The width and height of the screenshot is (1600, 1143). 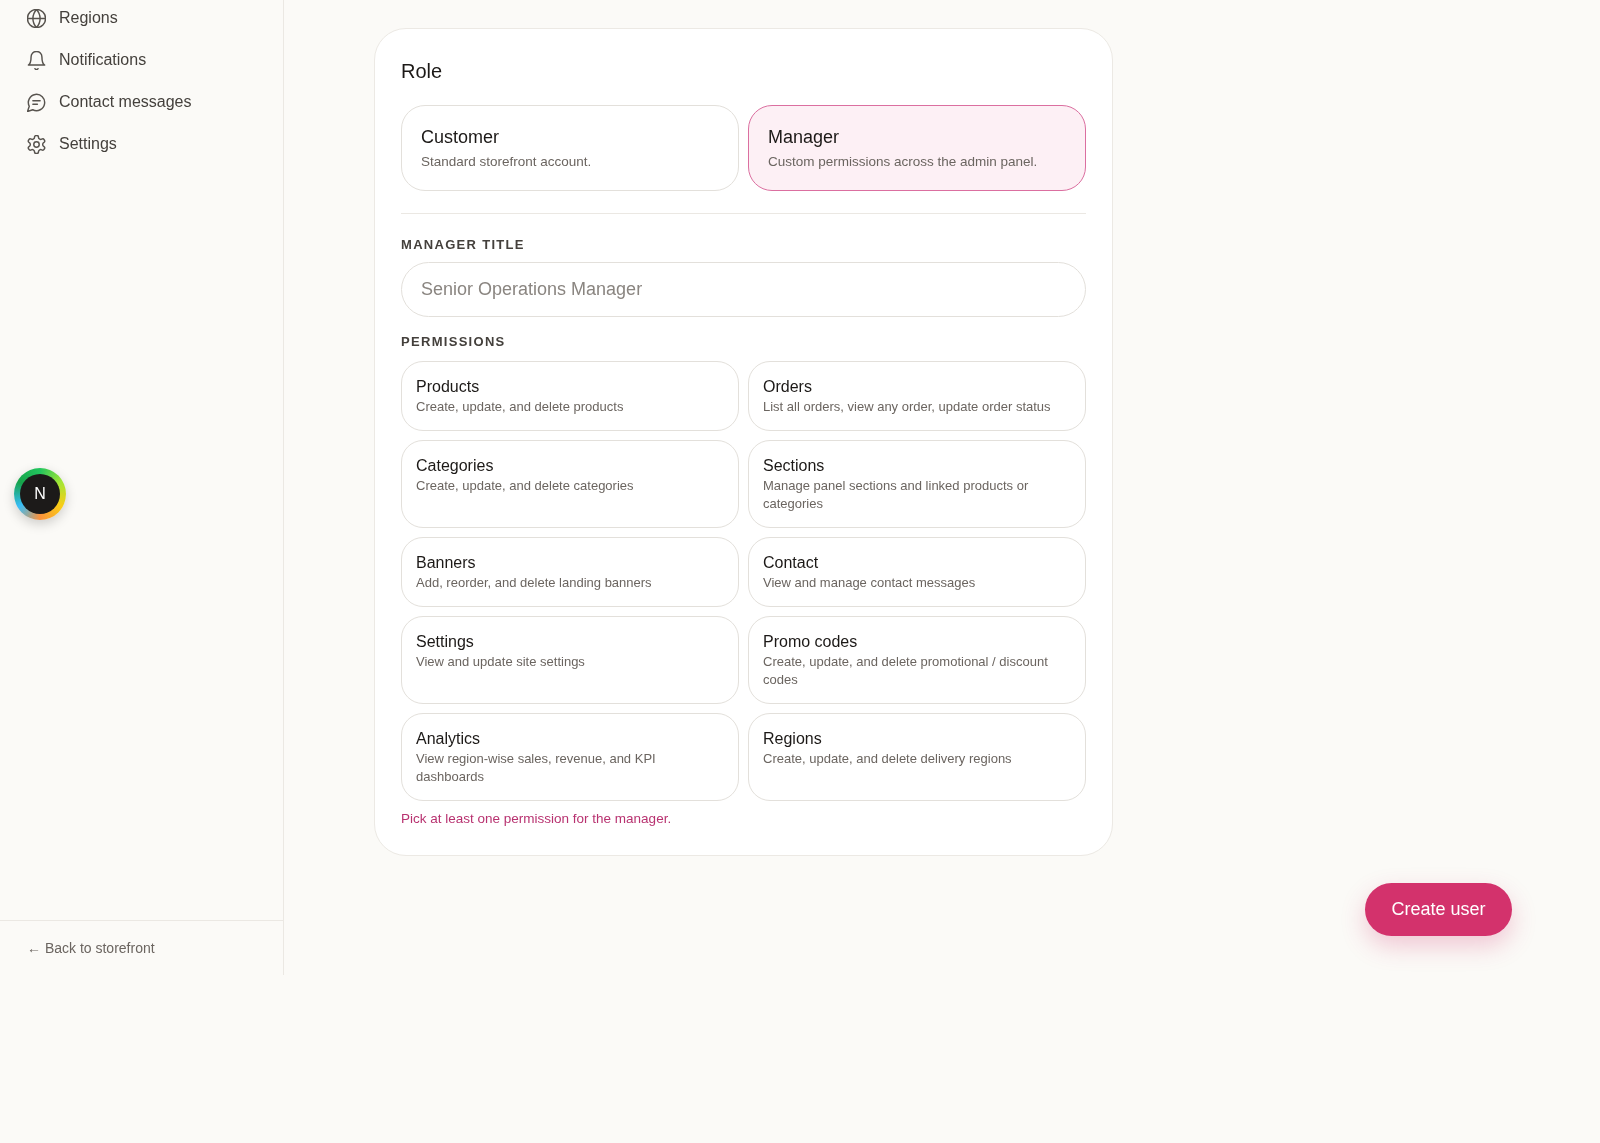 What do you see at coordinates (570, 757) in the screenshot?
I see `permission-option: Analytics View region-wise sales, revenue, and KPI dashboards` at bounding box center [570, 757].